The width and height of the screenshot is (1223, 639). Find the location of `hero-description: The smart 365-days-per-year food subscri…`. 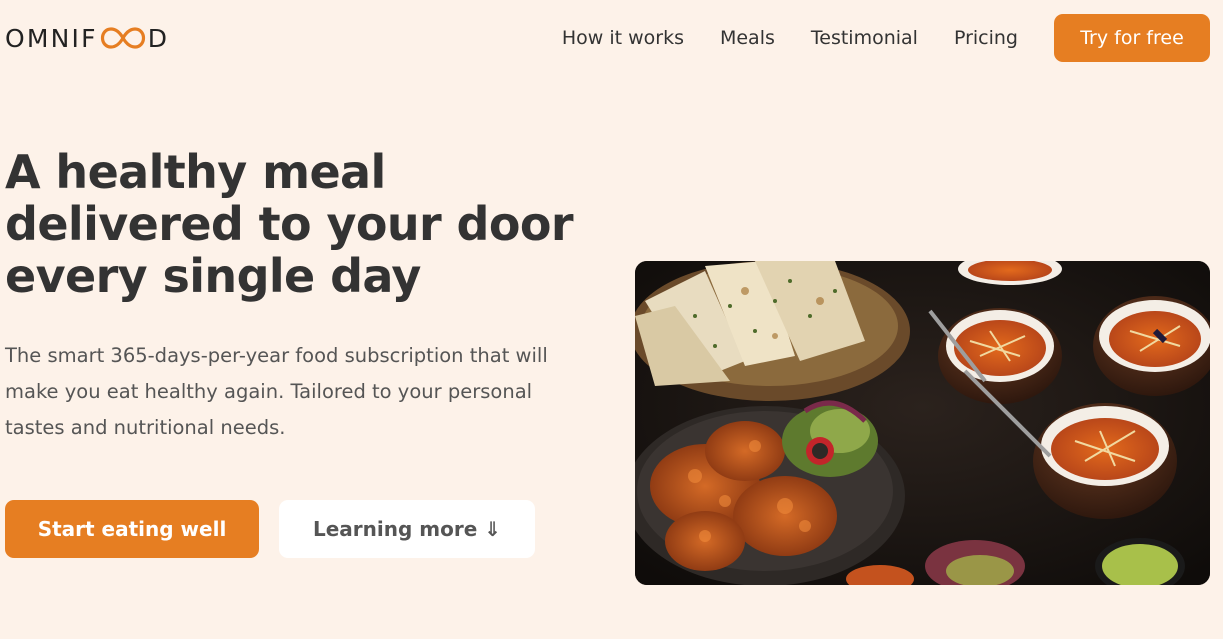

hero-description: The smart 365-days-per-year food subscri… is located at coordinates (276, 391).